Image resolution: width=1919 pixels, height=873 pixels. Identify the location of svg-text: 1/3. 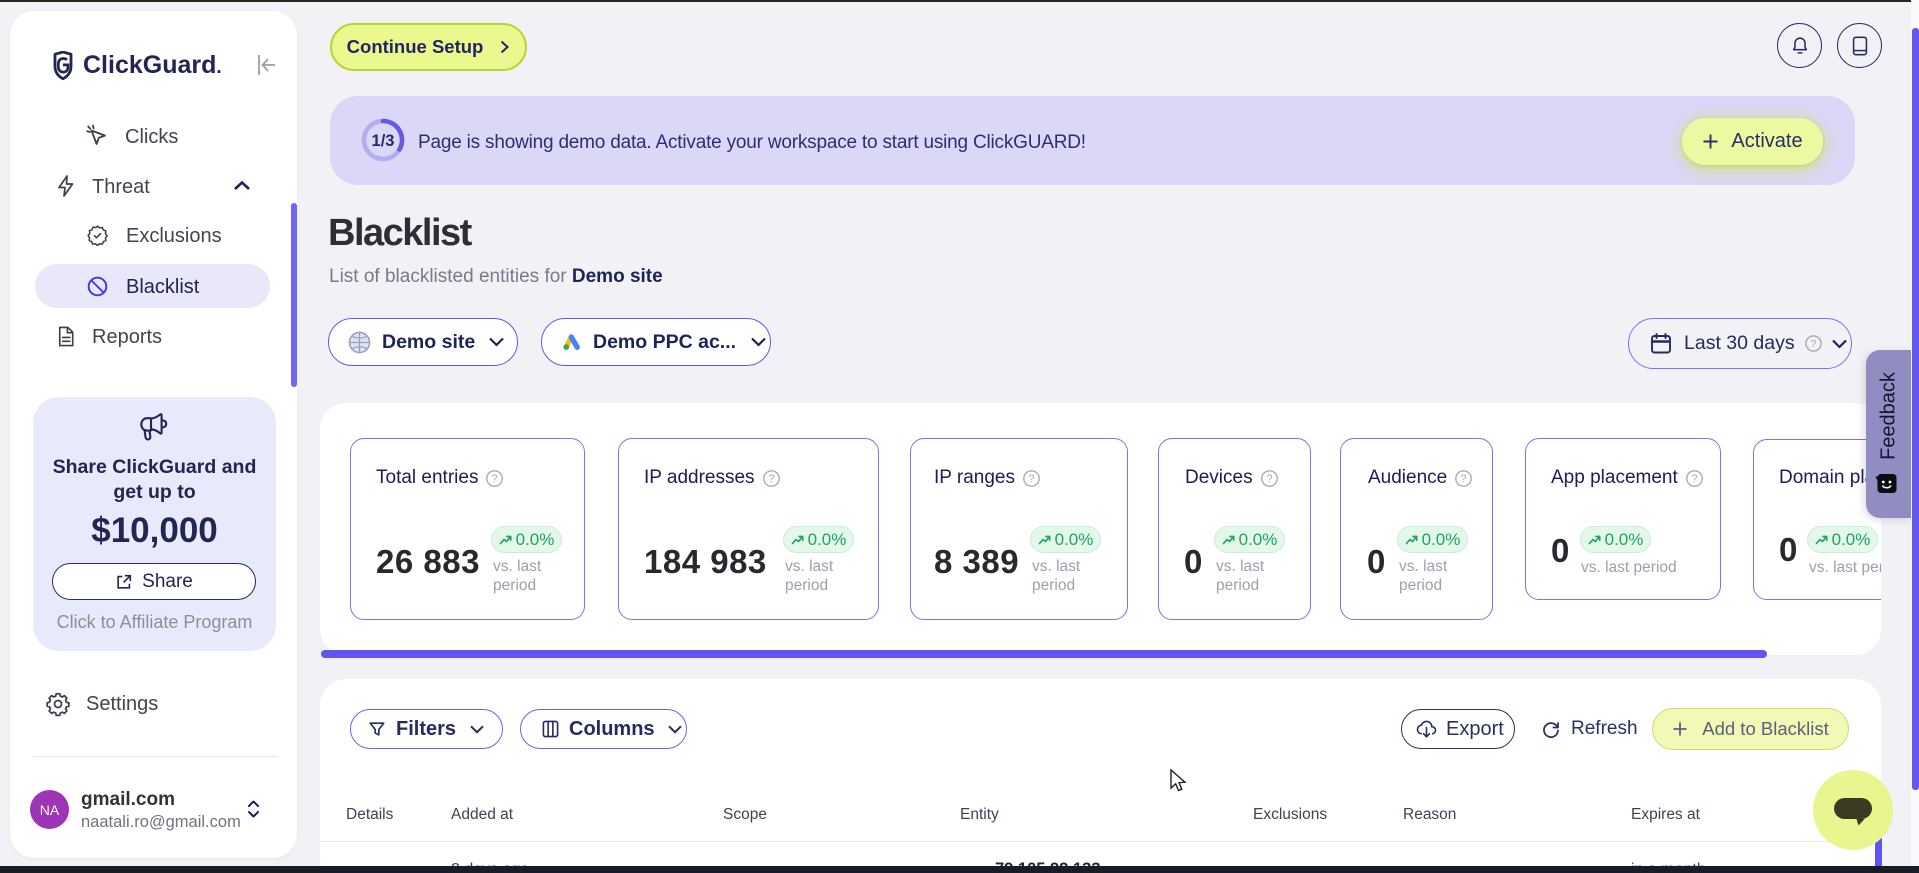
(383, 141).